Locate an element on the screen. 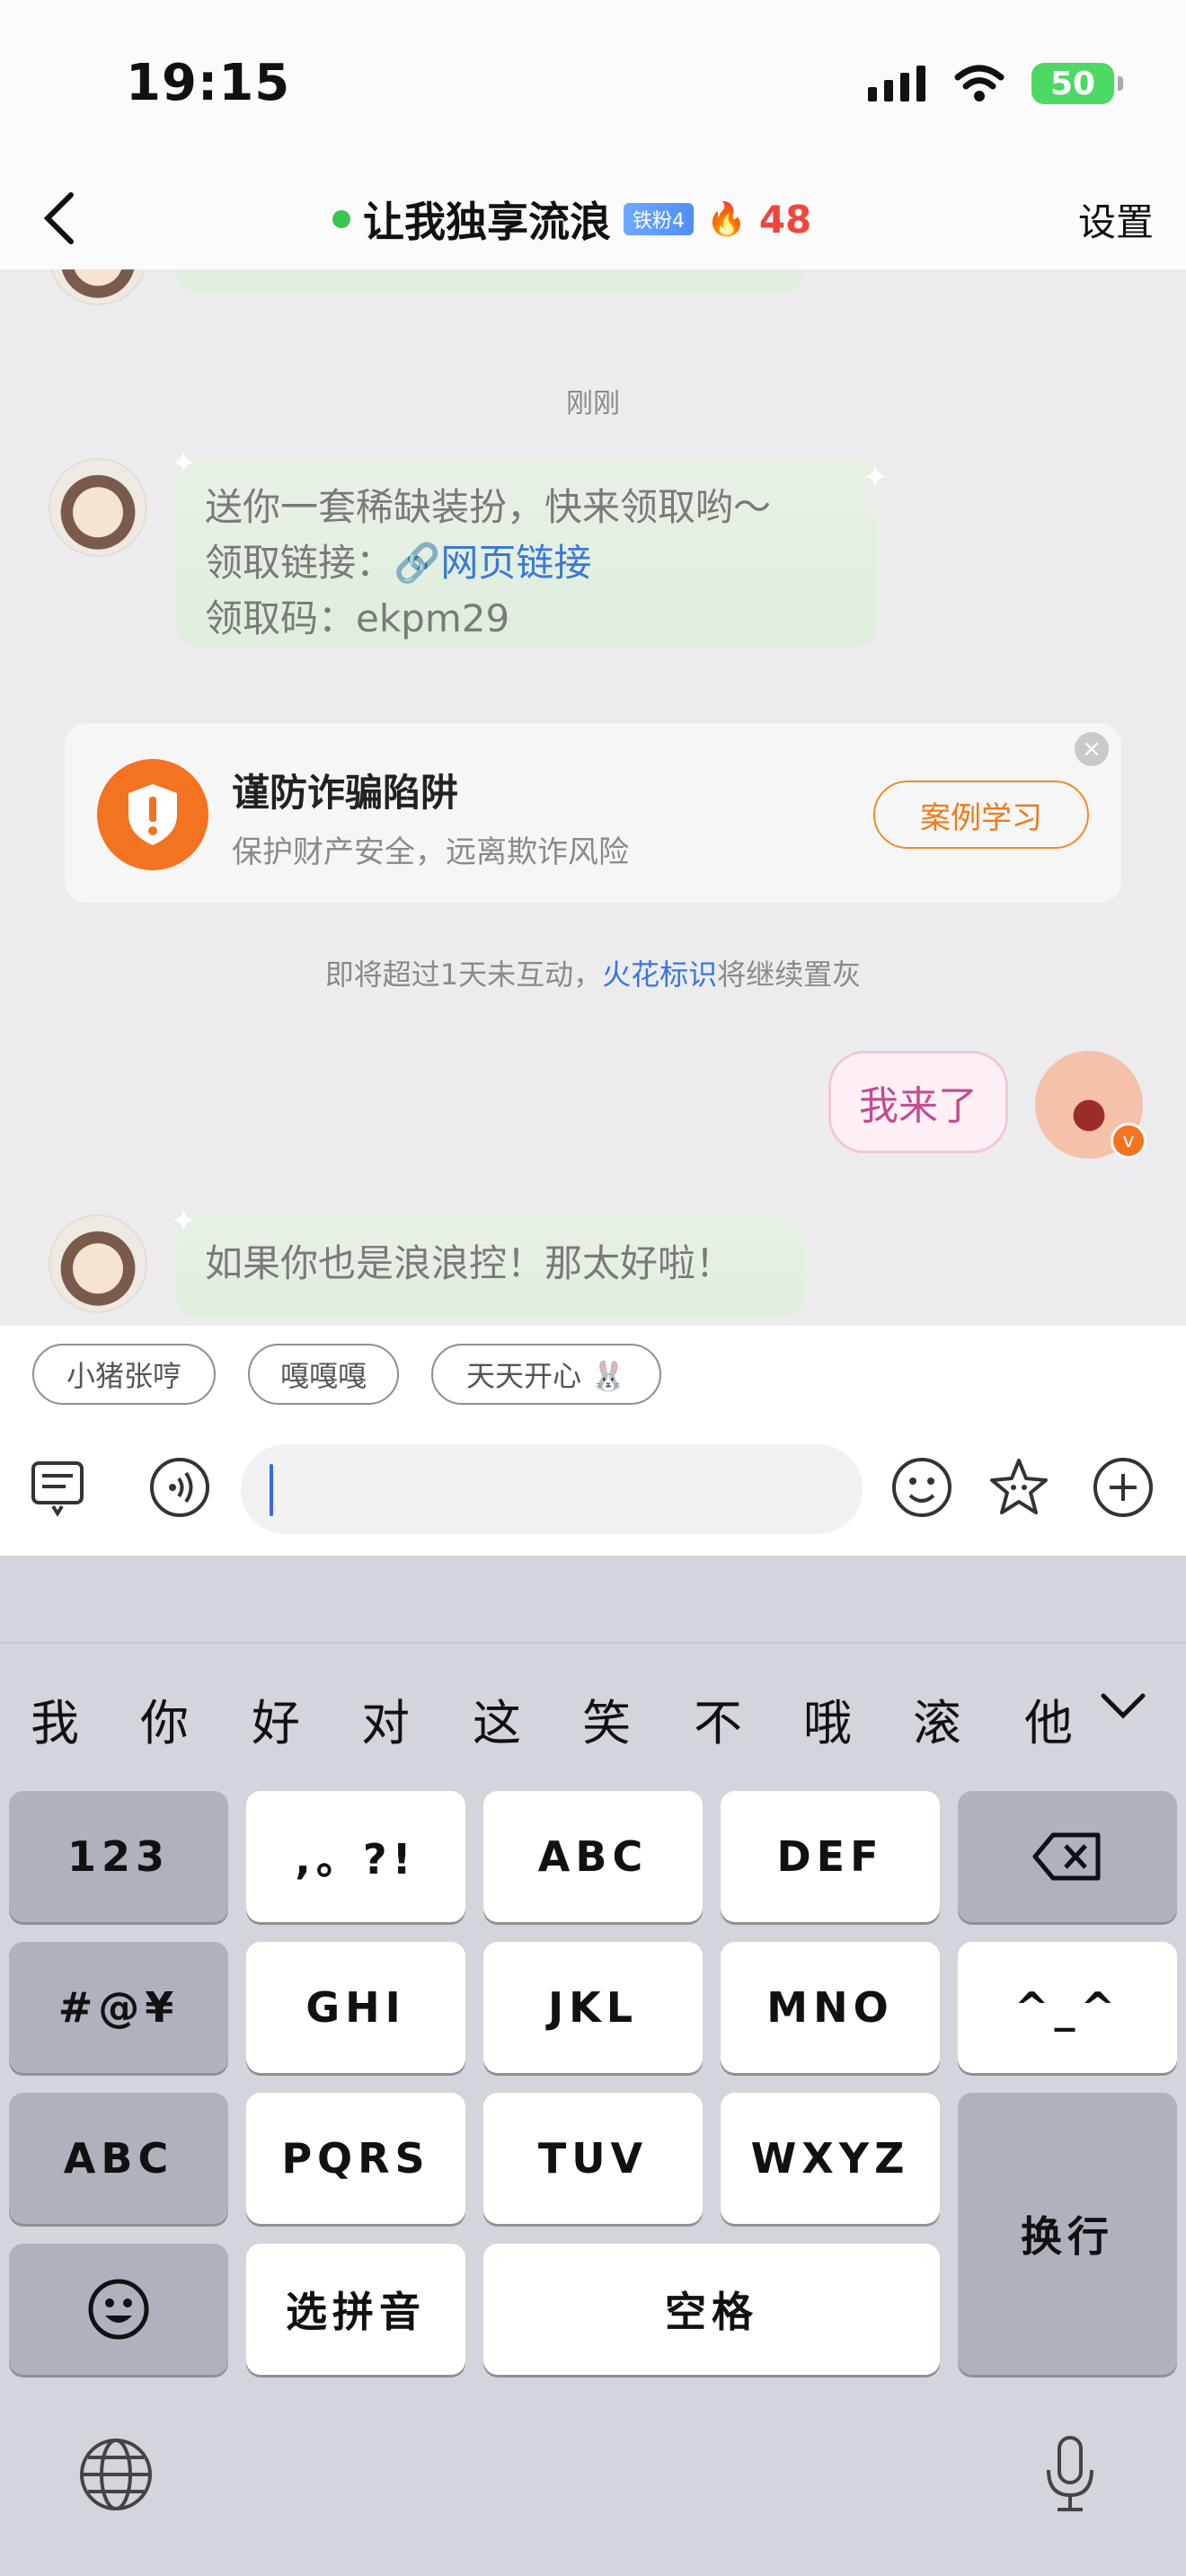 The width and height of the screenshot is (1186, 2576). input-bar is located at coordinates (593, 1490).